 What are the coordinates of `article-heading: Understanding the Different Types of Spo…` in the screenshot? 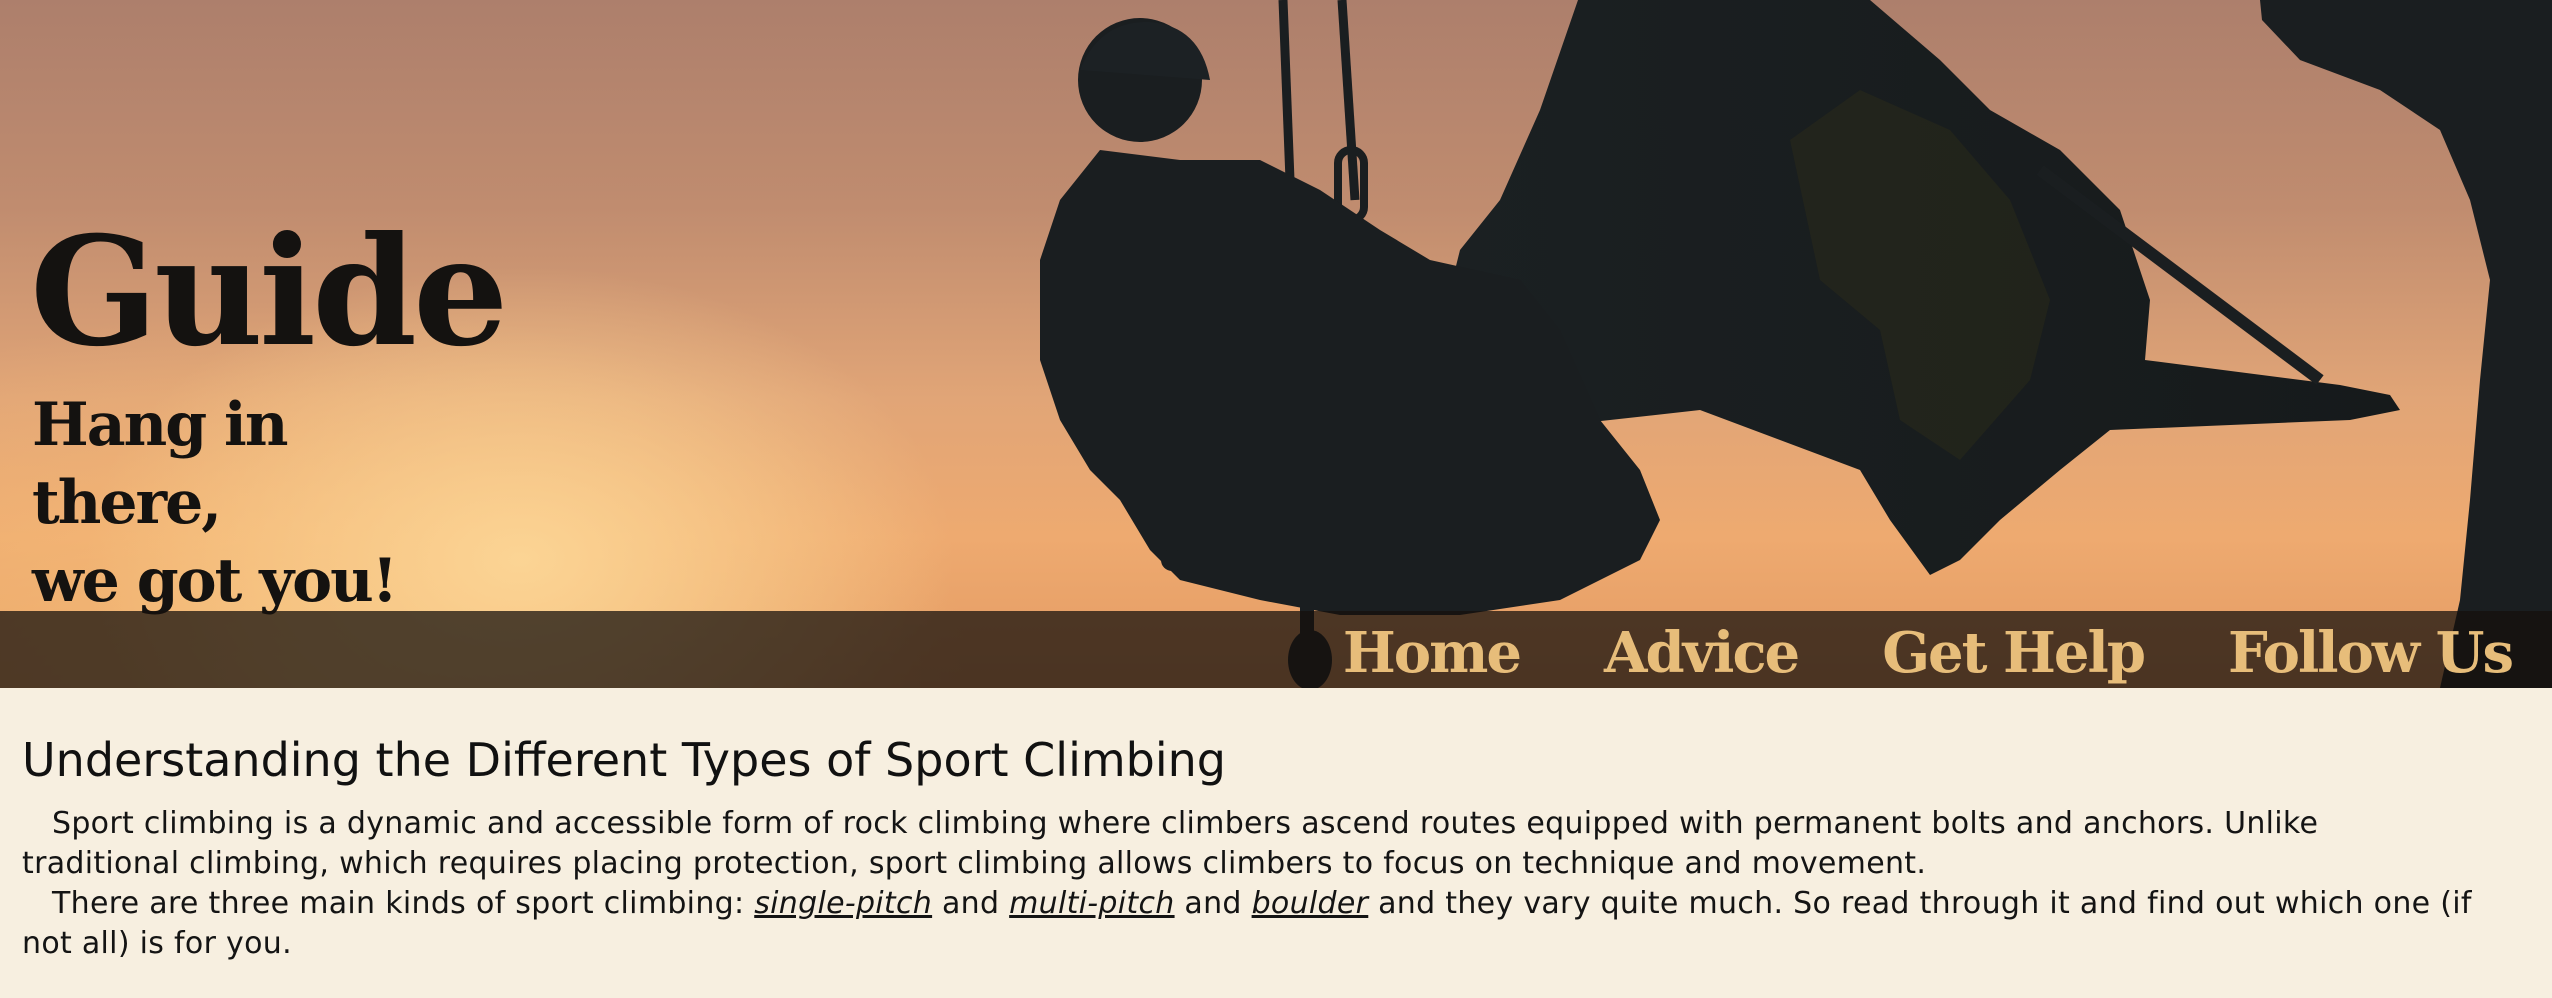 It's located at (624, 760).